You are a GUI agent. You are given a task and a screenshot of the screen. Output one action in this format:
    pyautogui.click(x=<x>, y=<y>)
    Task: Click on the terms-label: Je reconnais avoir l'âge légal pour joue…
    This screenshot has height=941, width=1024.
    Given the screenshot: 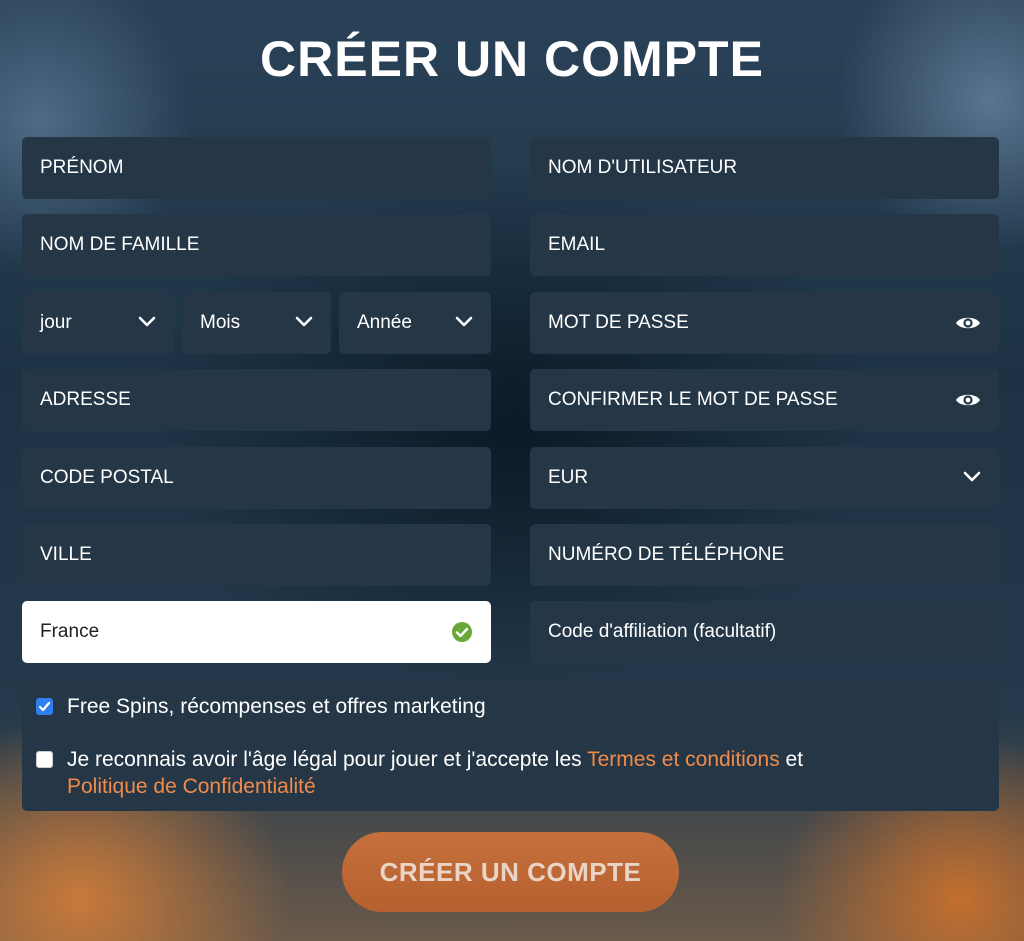 What is the action you would take?
    pyautogui.click(x=517, y=773)
    